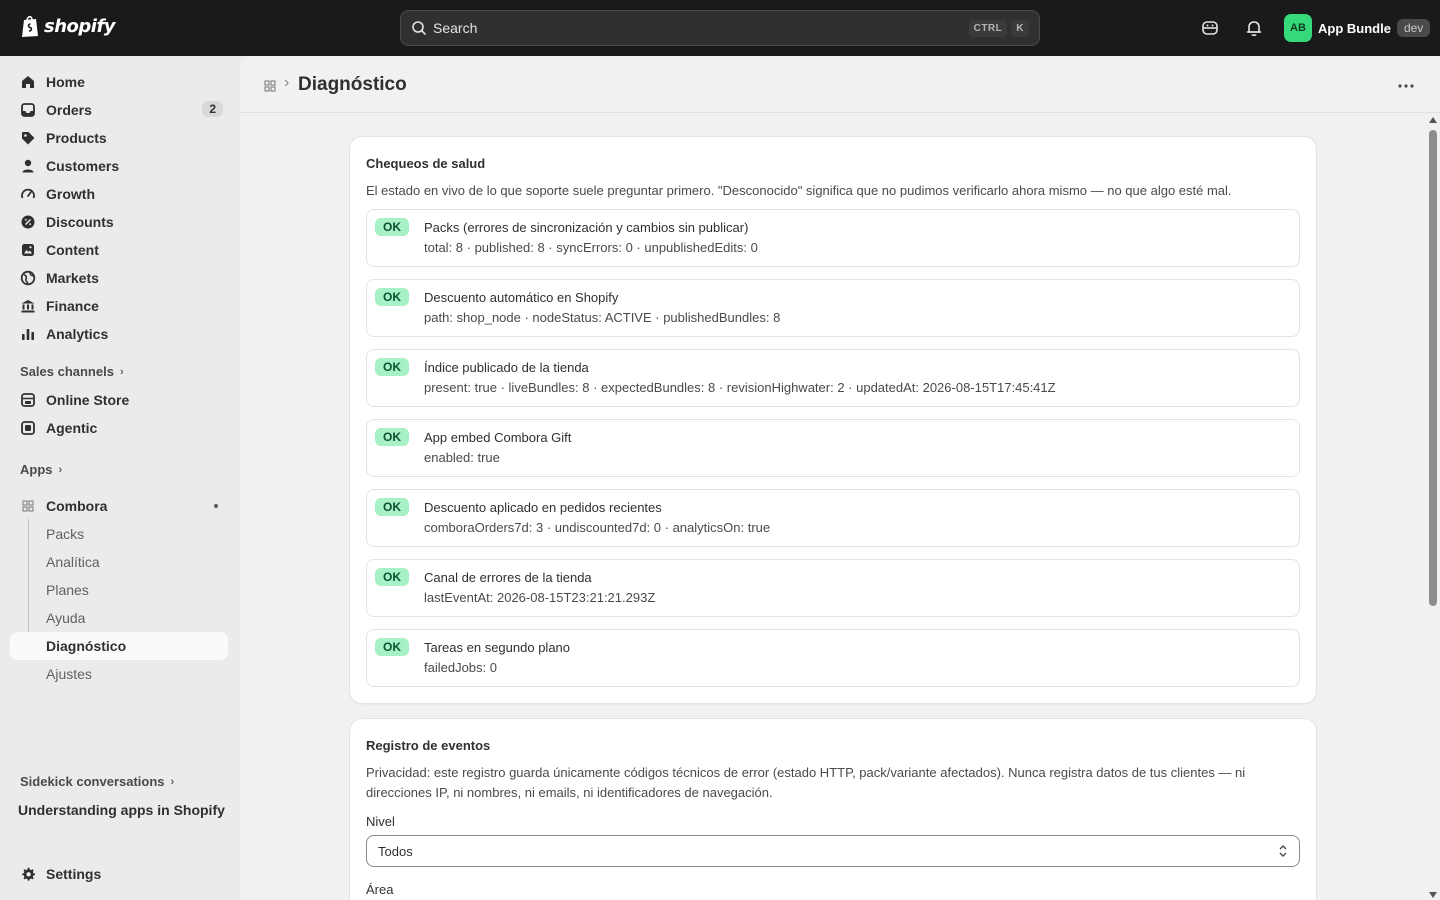 Image resolution: width=1440 pixels, height=900 pixels. What do you see at coordinates (119, 618) in the screenshot?
I see `sidebar-subitem-ayuda: Ayuda` at bounding box center [119, 618].